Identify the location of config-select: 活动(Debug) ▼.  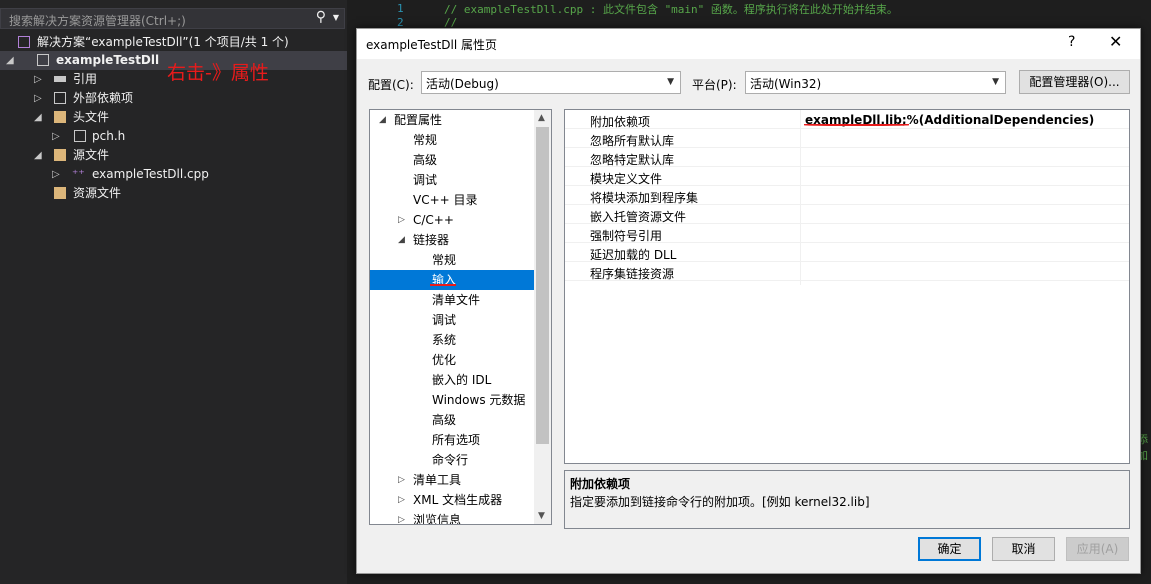
(551, 82).